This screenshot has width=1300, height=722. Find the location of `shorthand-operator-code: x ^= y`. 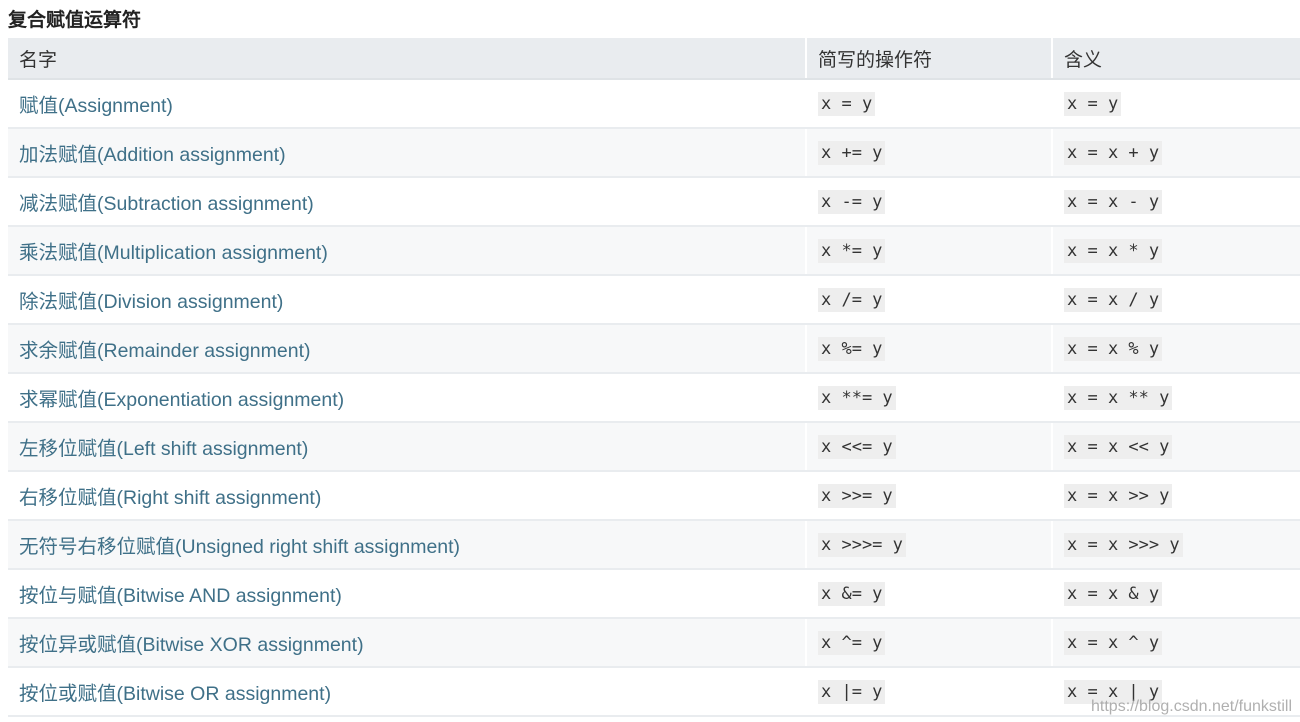

shorthand-operator-code: x ^= y is located at coordinates (852, 642).